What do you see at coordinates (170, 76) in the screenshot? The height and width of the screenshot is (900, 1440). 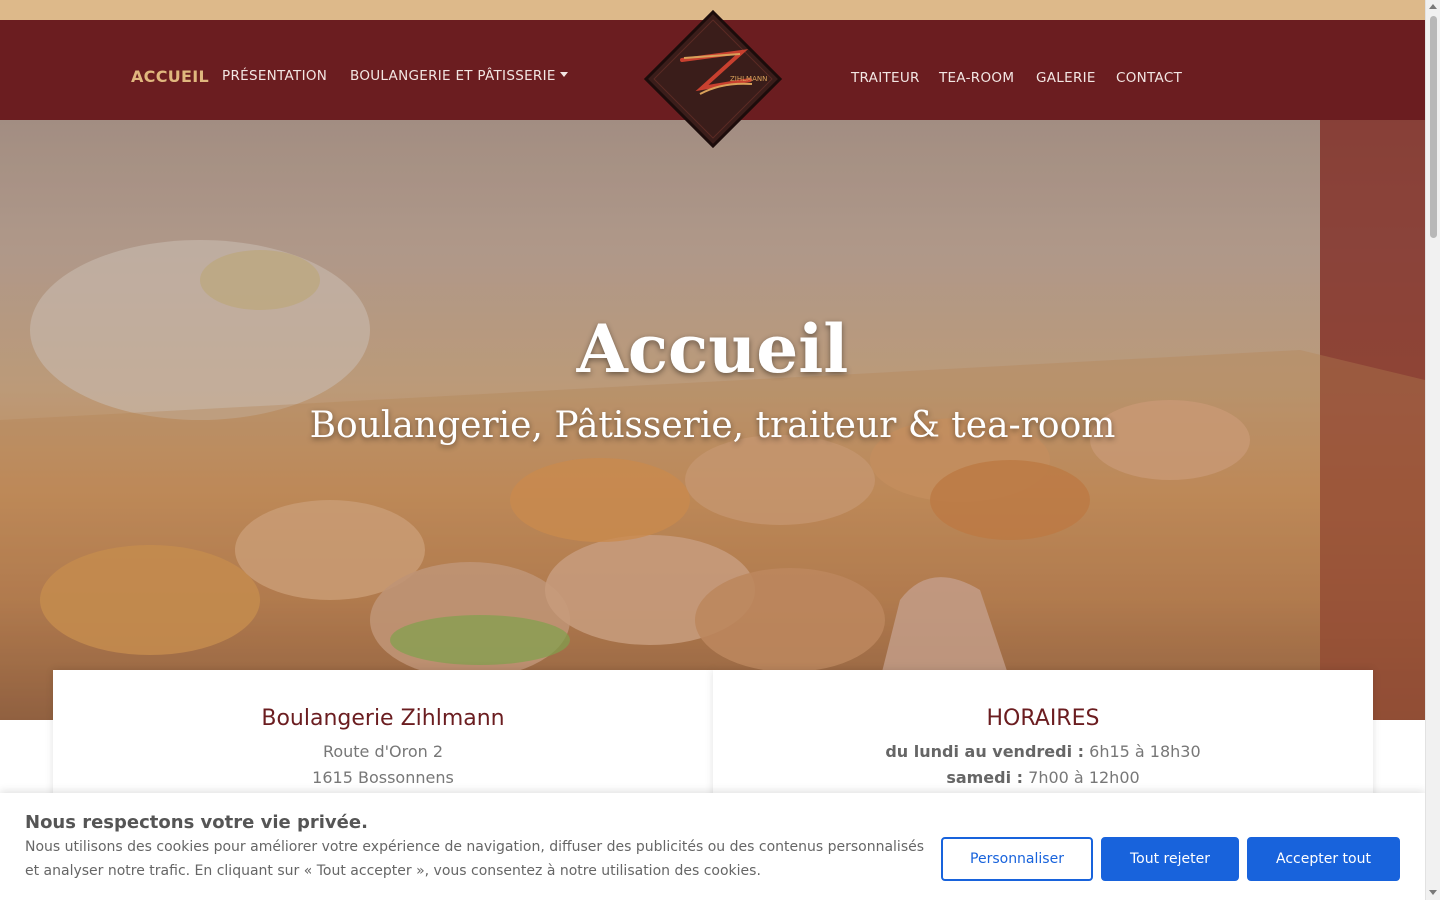 I see `nav-link-accueil: ACCUEIL` at bounding box center [170, 76].